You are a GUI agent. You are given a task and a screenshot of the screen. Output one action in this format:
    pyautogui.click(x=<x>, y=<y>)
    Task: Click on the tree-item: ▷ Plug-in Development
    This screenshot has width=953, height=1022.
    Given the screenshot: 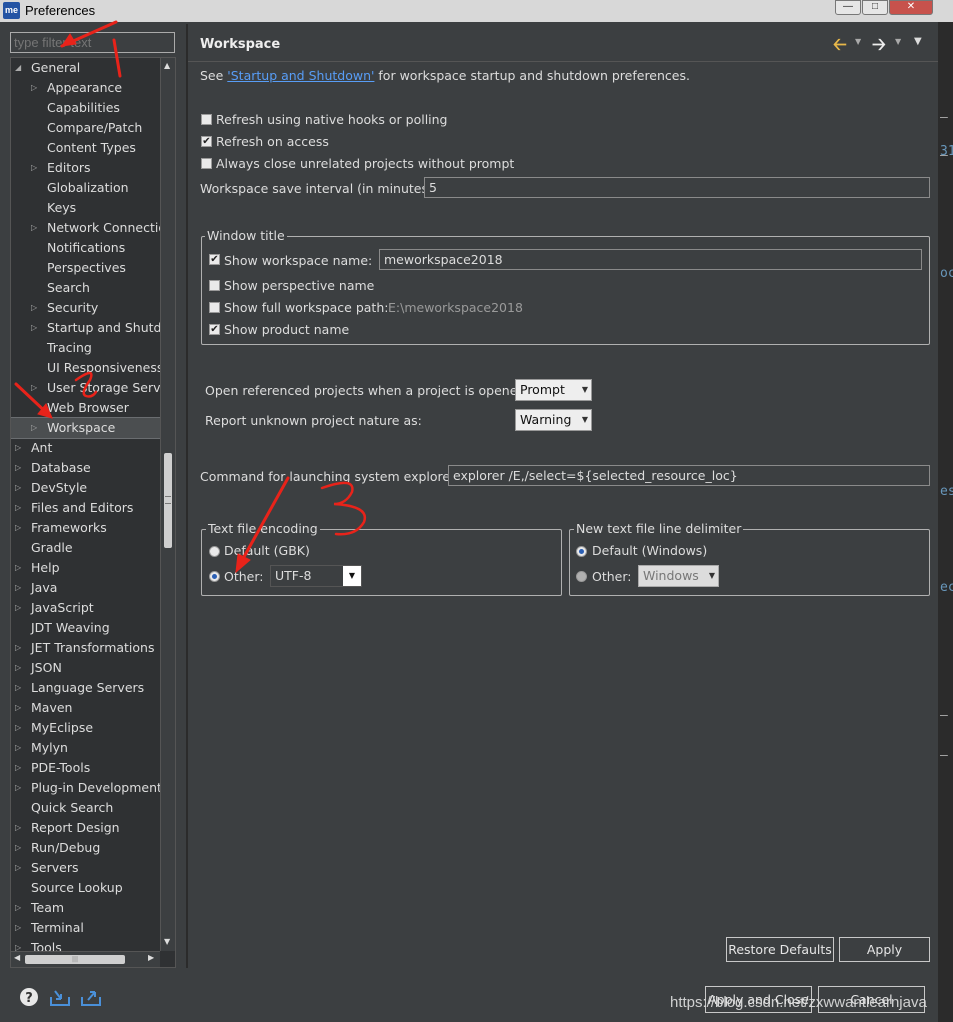 What is the action you would take?
    pyautogui.click(x=85, y=788)
    